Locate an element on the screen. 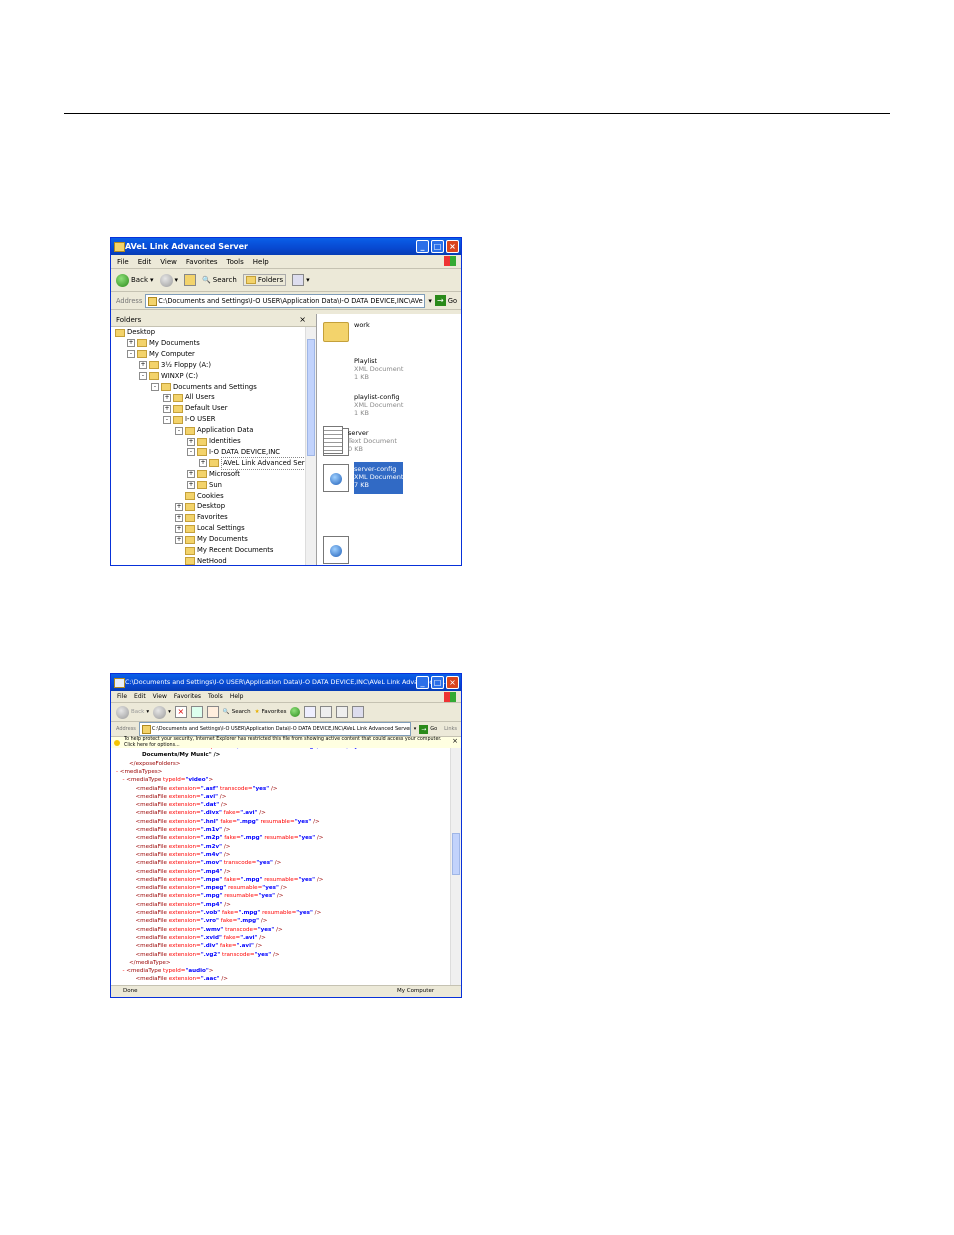 The height and width of the screenshot is (1235, 954). file-item: work is located at coordinates (346, 334).